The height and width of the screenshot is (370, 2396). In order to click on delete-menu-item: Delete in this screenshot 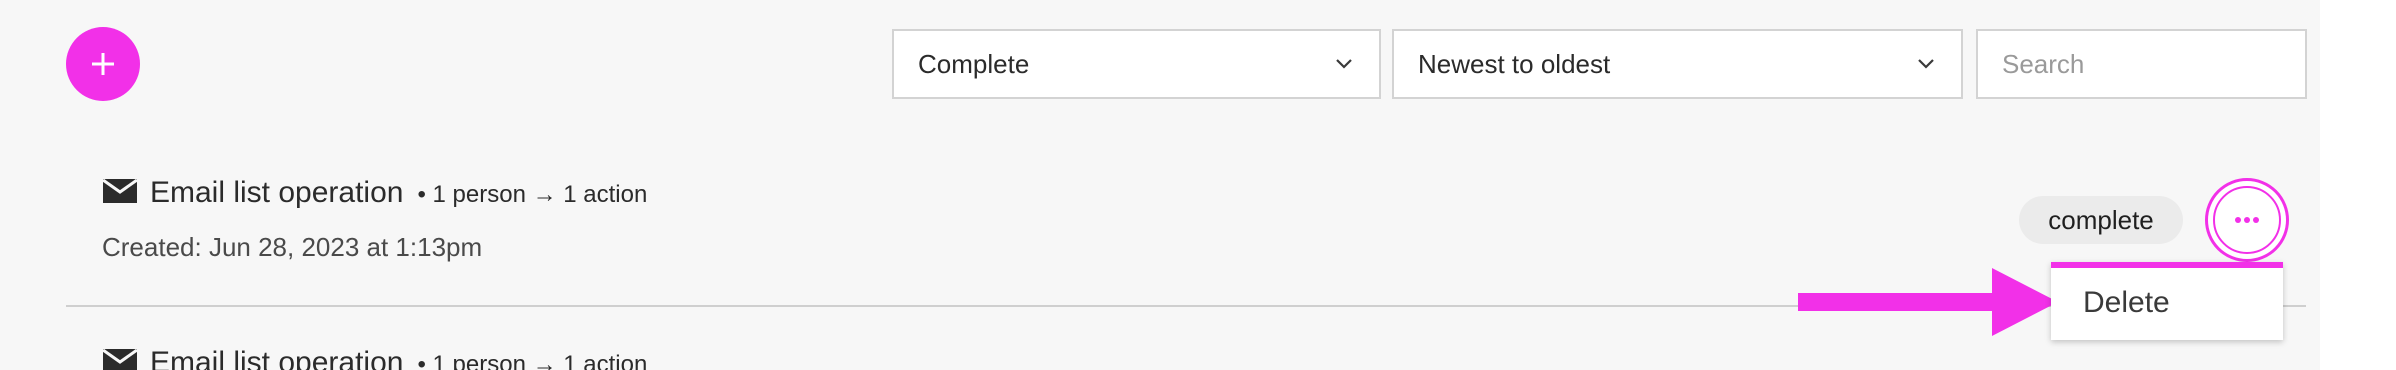, I will do `click(2126, 303)`.